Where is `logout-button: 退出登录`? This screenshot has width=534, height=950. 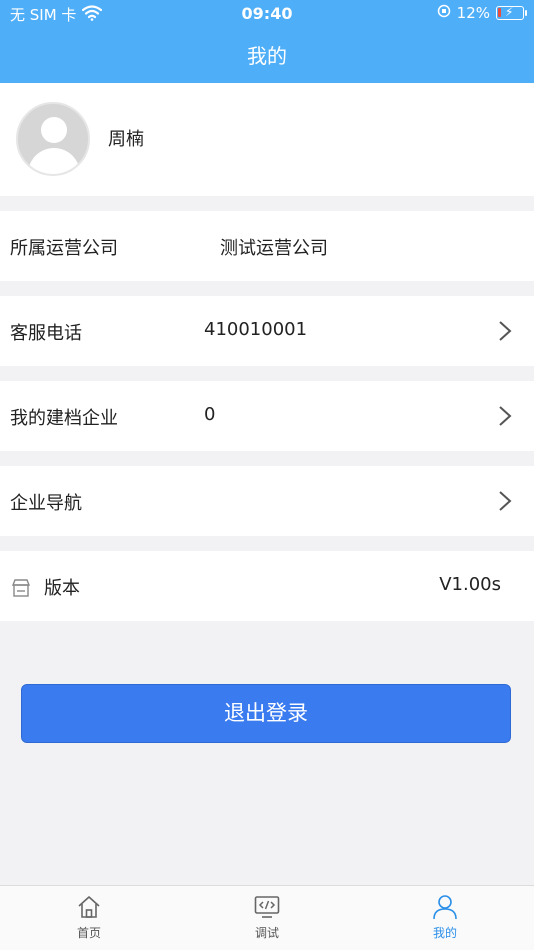
logout-button: 退出登录 is located at coordinates (266, 713).